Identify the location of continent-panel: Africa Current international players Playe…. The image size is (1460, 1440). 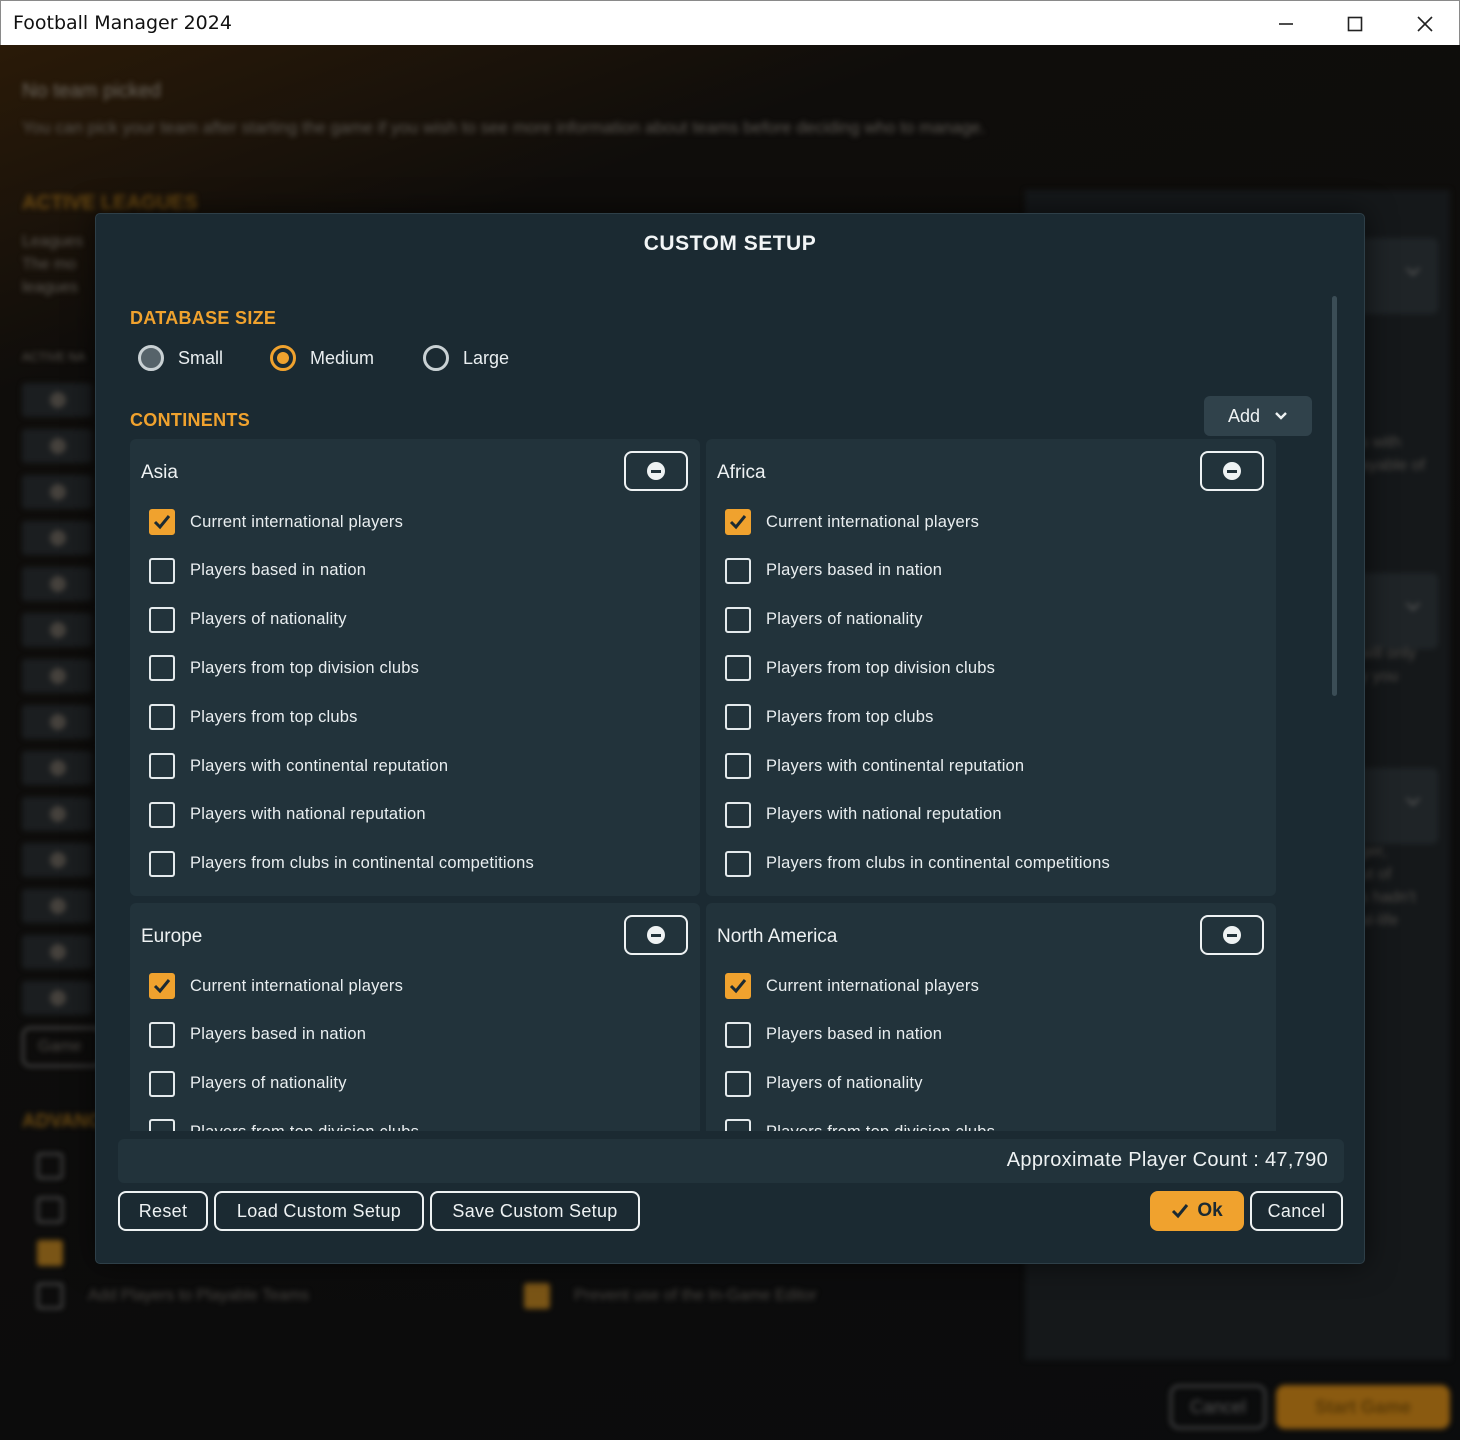
(991, 667).